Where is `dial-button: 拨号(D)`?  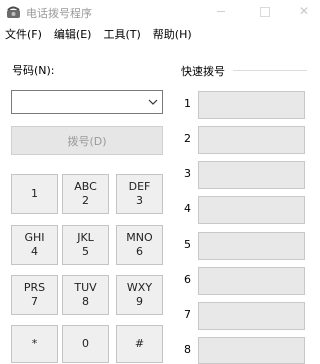
dial-button: 拨号(D) is located at coordinates (87, 140).